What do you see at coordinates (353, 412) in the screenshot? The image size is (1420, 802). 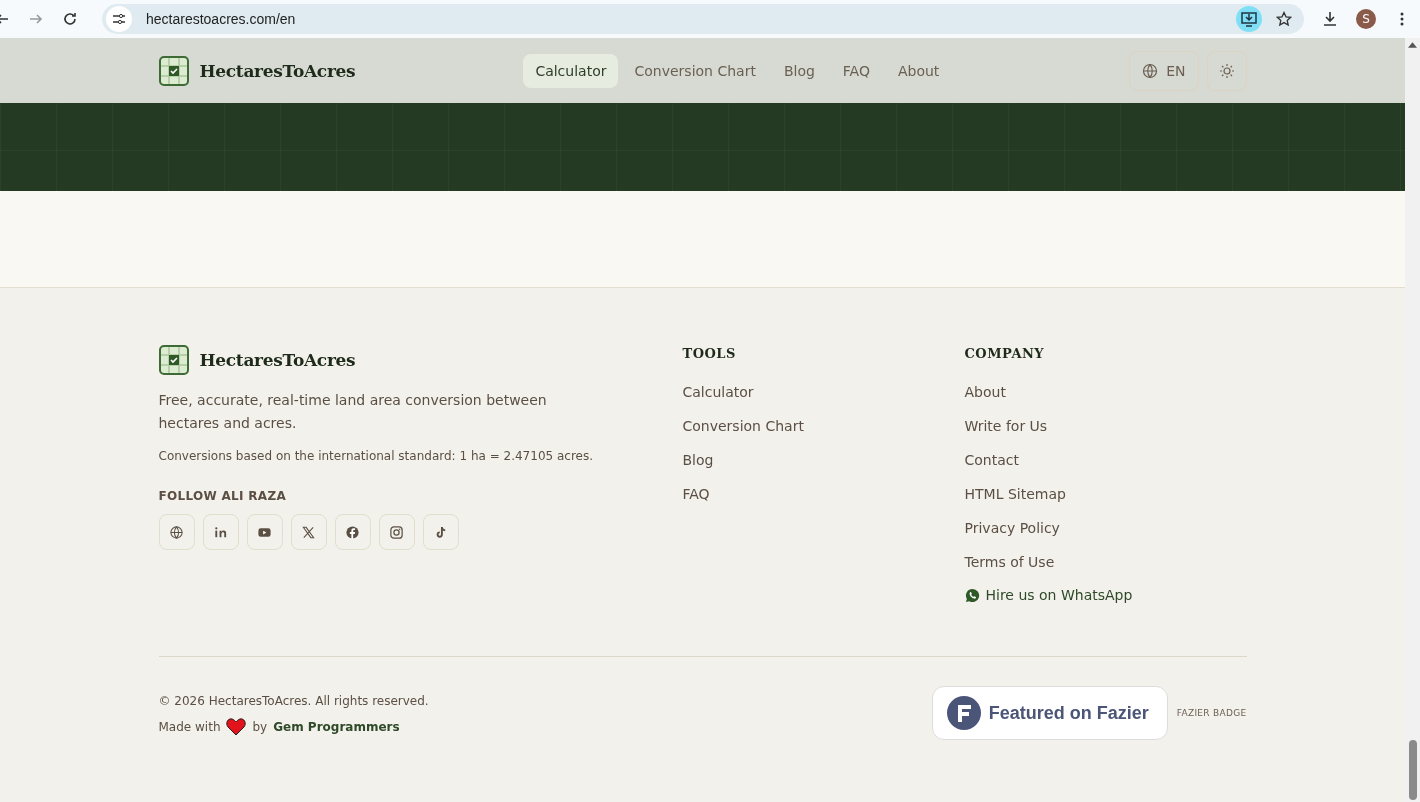 I see `site-description: Free, accurate, real-time land area conversion between hectares and acres.` at bounding box center [353, 412].